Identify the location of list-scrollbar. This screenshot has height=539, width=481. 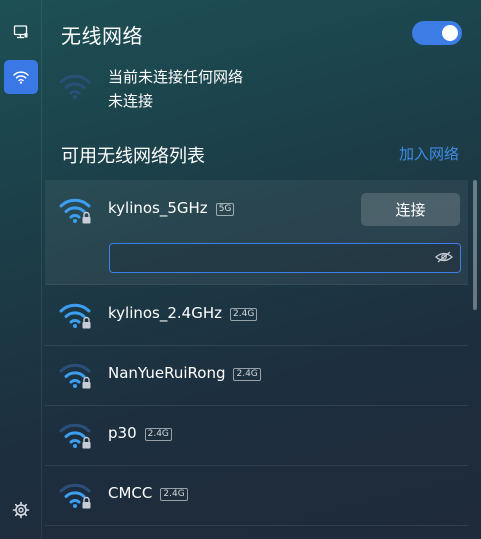
(475, 245).